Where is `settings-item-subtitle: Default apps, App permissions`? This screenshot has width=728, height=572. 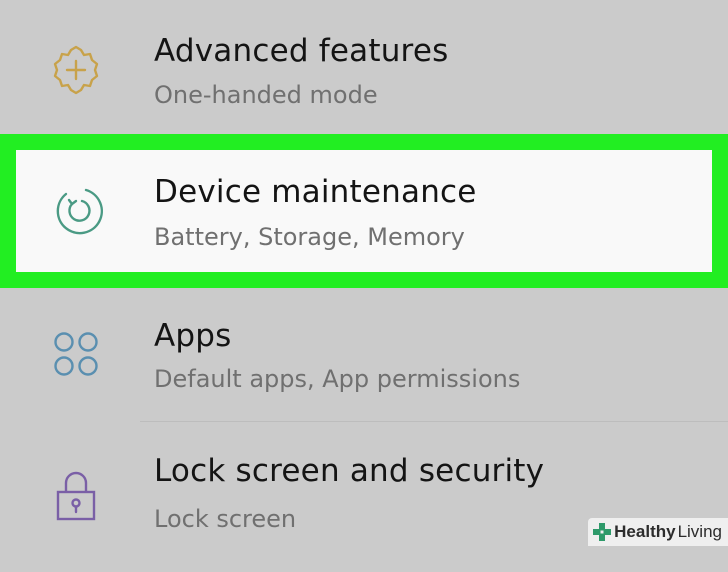 settings-item-subtitle: Default apps, App permissions is located at coordinates (337, 379).